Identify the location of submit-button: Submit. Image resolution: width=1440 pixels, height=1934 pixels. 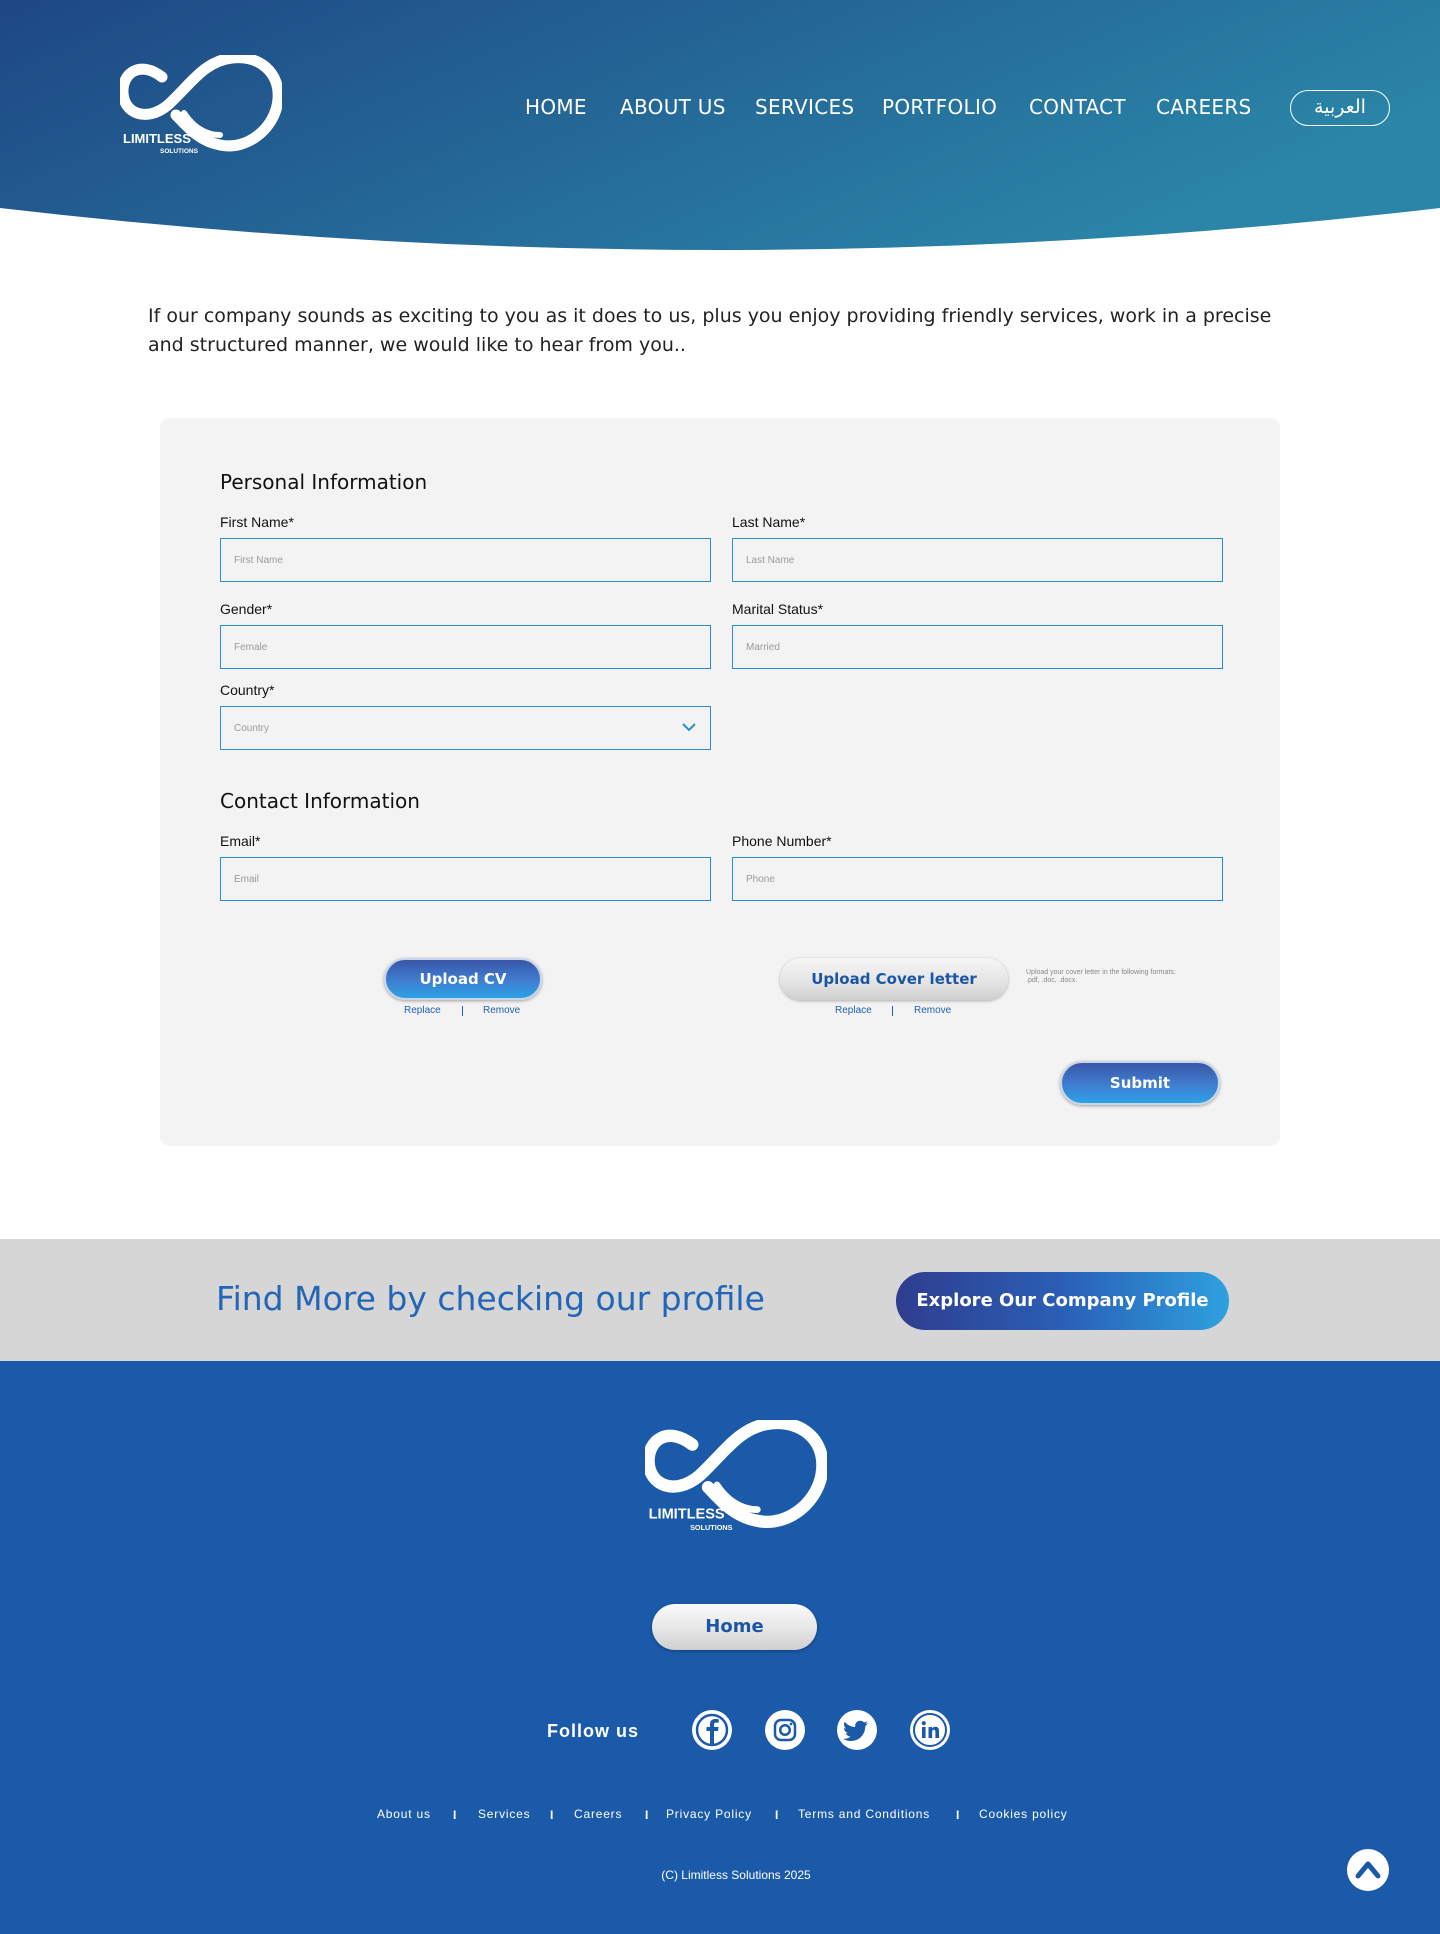
(1140, 1083).